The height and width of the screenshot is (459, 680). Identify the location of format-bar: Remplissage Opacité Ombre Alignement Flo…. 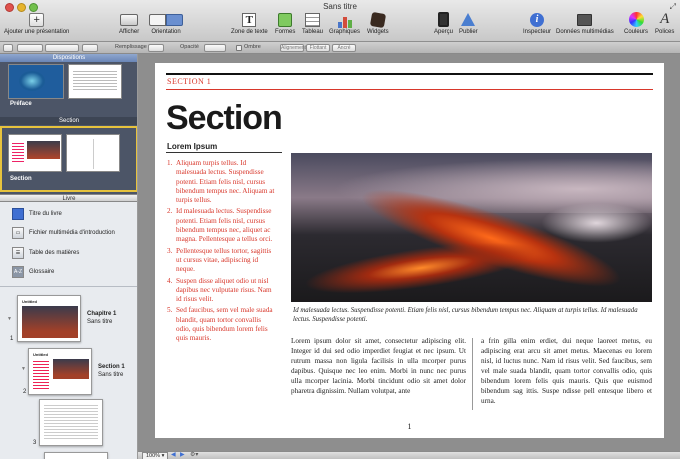
(340, 48).